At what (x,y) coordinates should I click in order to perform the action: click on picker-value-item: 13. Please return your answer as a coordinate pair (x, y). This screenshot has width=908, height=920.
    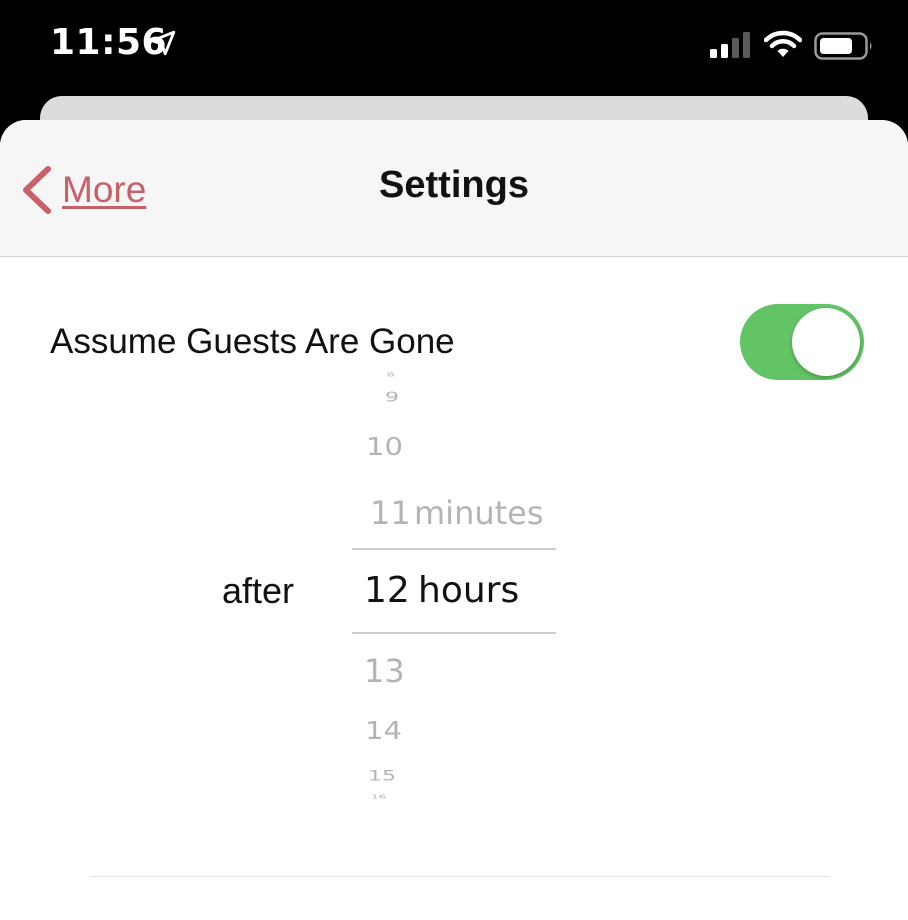
    Looking at the image, I should click on (384, 671).